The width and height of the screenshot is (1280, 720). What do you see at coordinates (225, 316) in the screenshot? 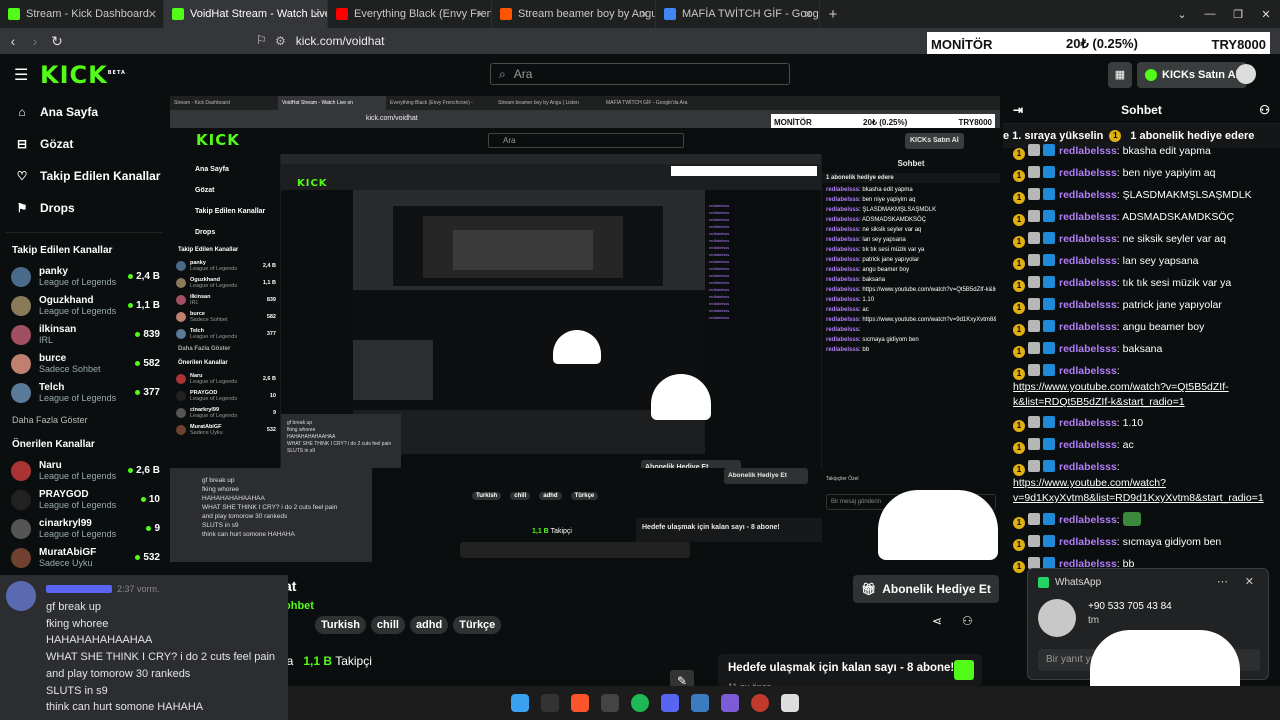
I see `nested-channel-item: burce Sadece Sohbet 582` at bounding box center [225, 316].